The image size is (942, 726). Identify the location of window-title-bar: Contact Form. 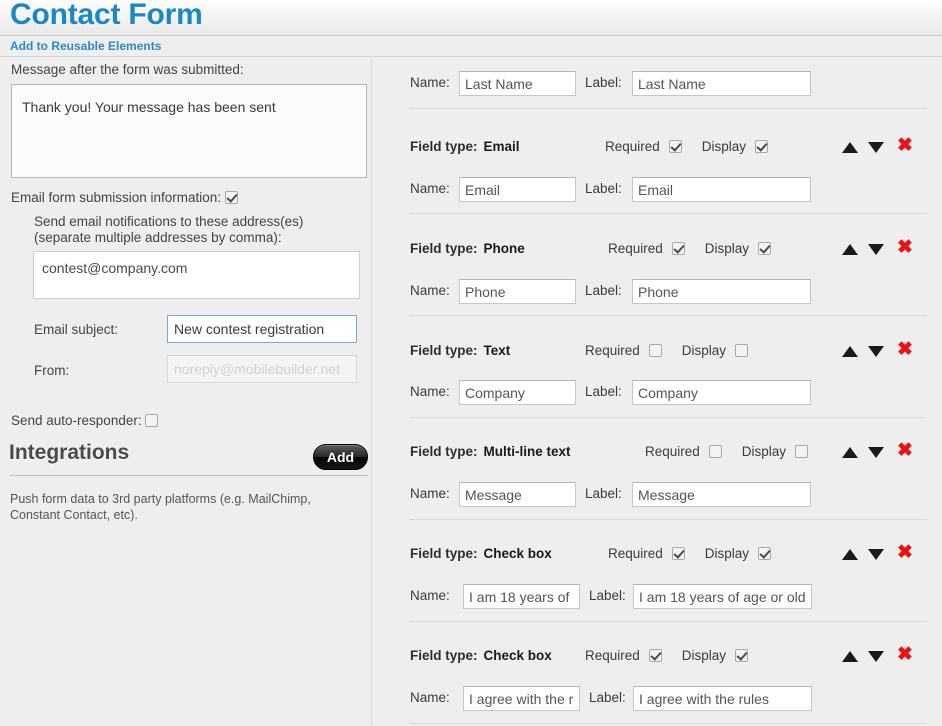
(471, 18).